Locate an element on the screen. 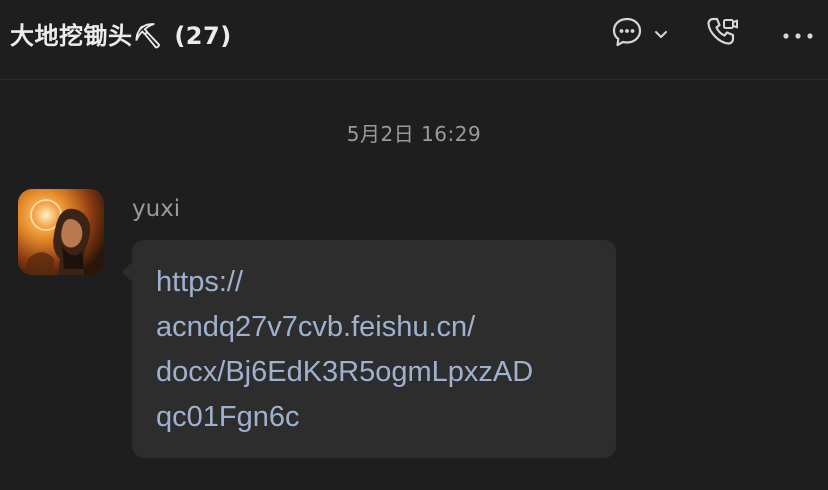 The height and width of the screenshot is (490, 828). chat-bubble-icon is located at coordinates (627, 34).